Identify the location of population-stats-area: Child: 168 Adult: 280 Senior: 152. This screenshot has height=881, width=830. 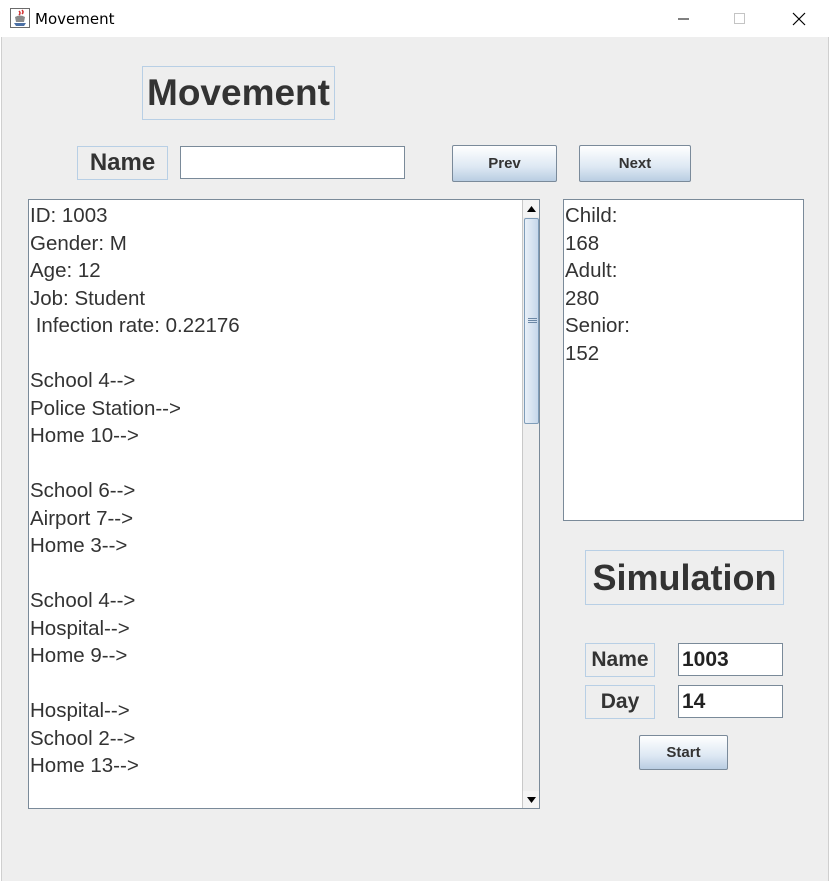
(683, 360).